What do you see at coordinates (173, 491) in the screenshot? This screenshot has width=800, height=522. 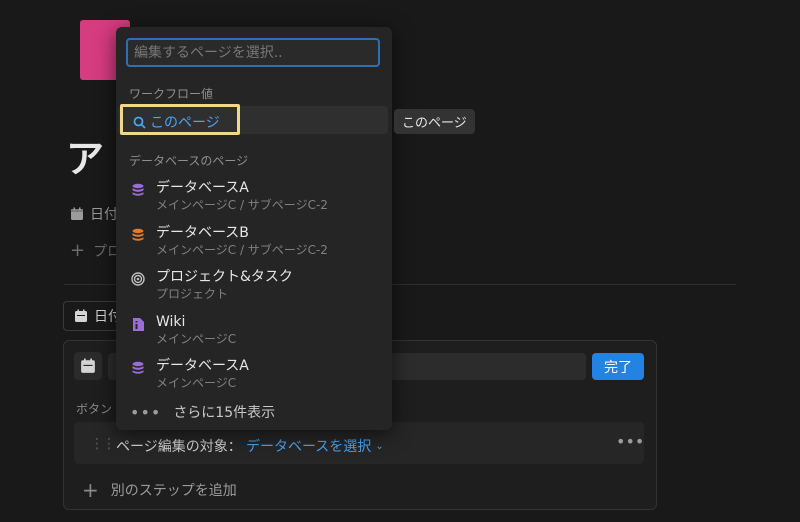 I see `add-step-label: 別のステップを追加` at bounding box center [173, 491].